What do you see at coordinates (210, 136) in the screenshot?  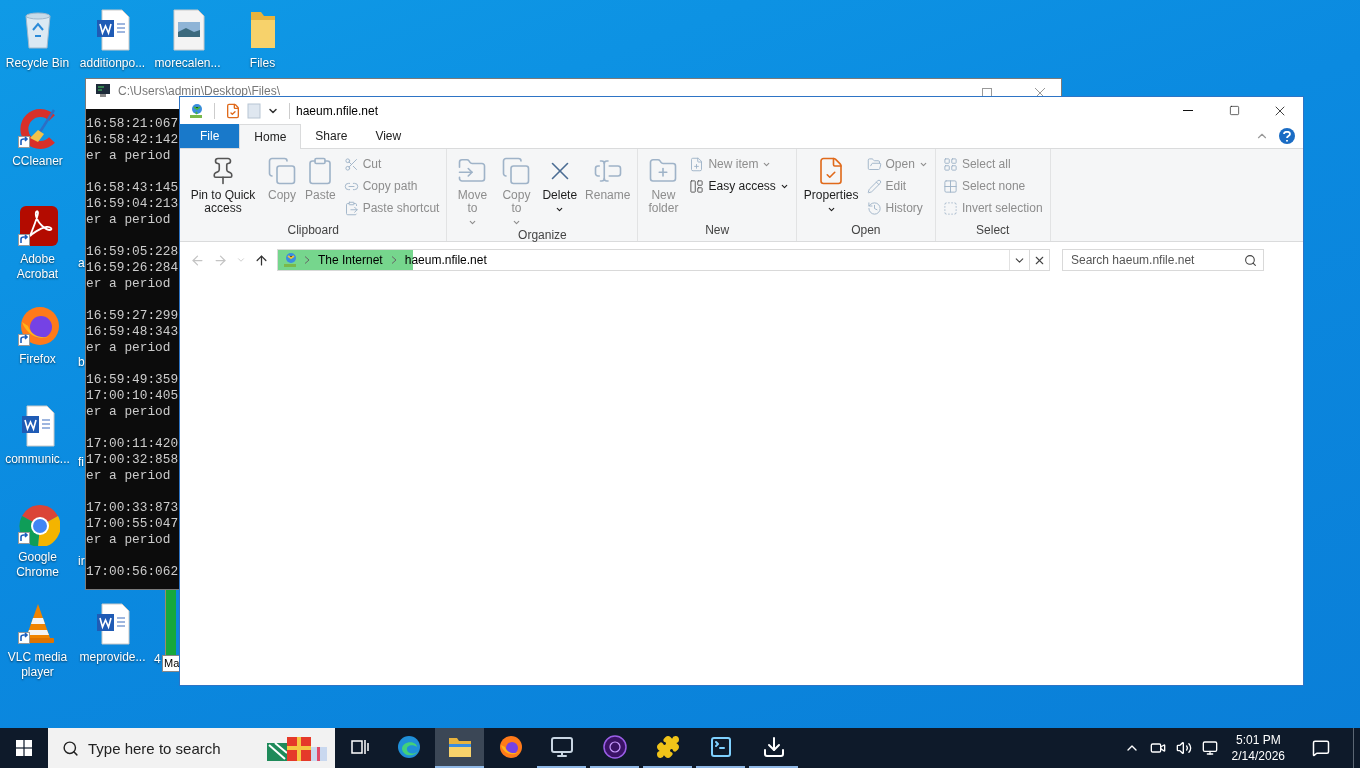 I see `file-menu-button: File` at bounding box center [210, 136].